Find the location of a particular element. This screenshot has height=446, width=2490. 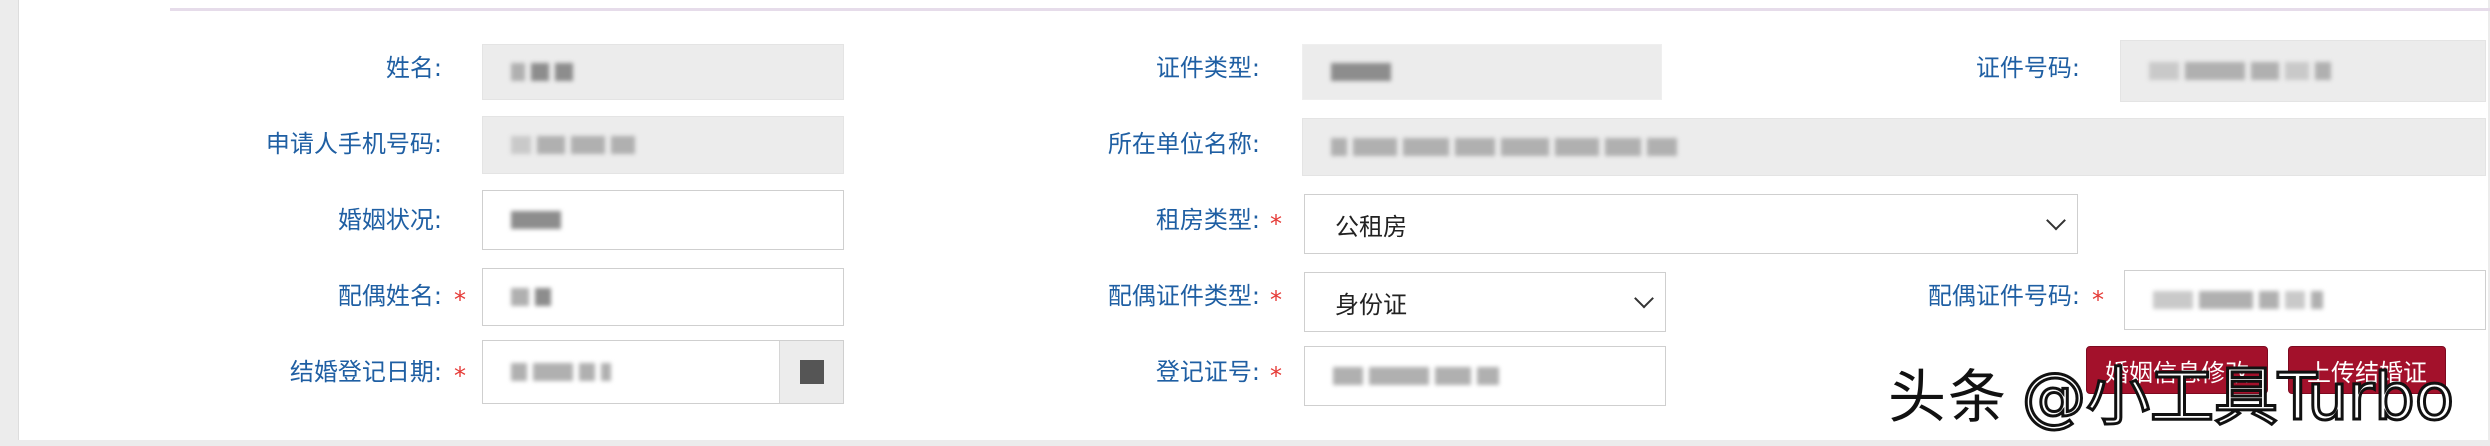

spouse-id-number-label: 配偶证件号码: is located at coordinates (2003, 296).